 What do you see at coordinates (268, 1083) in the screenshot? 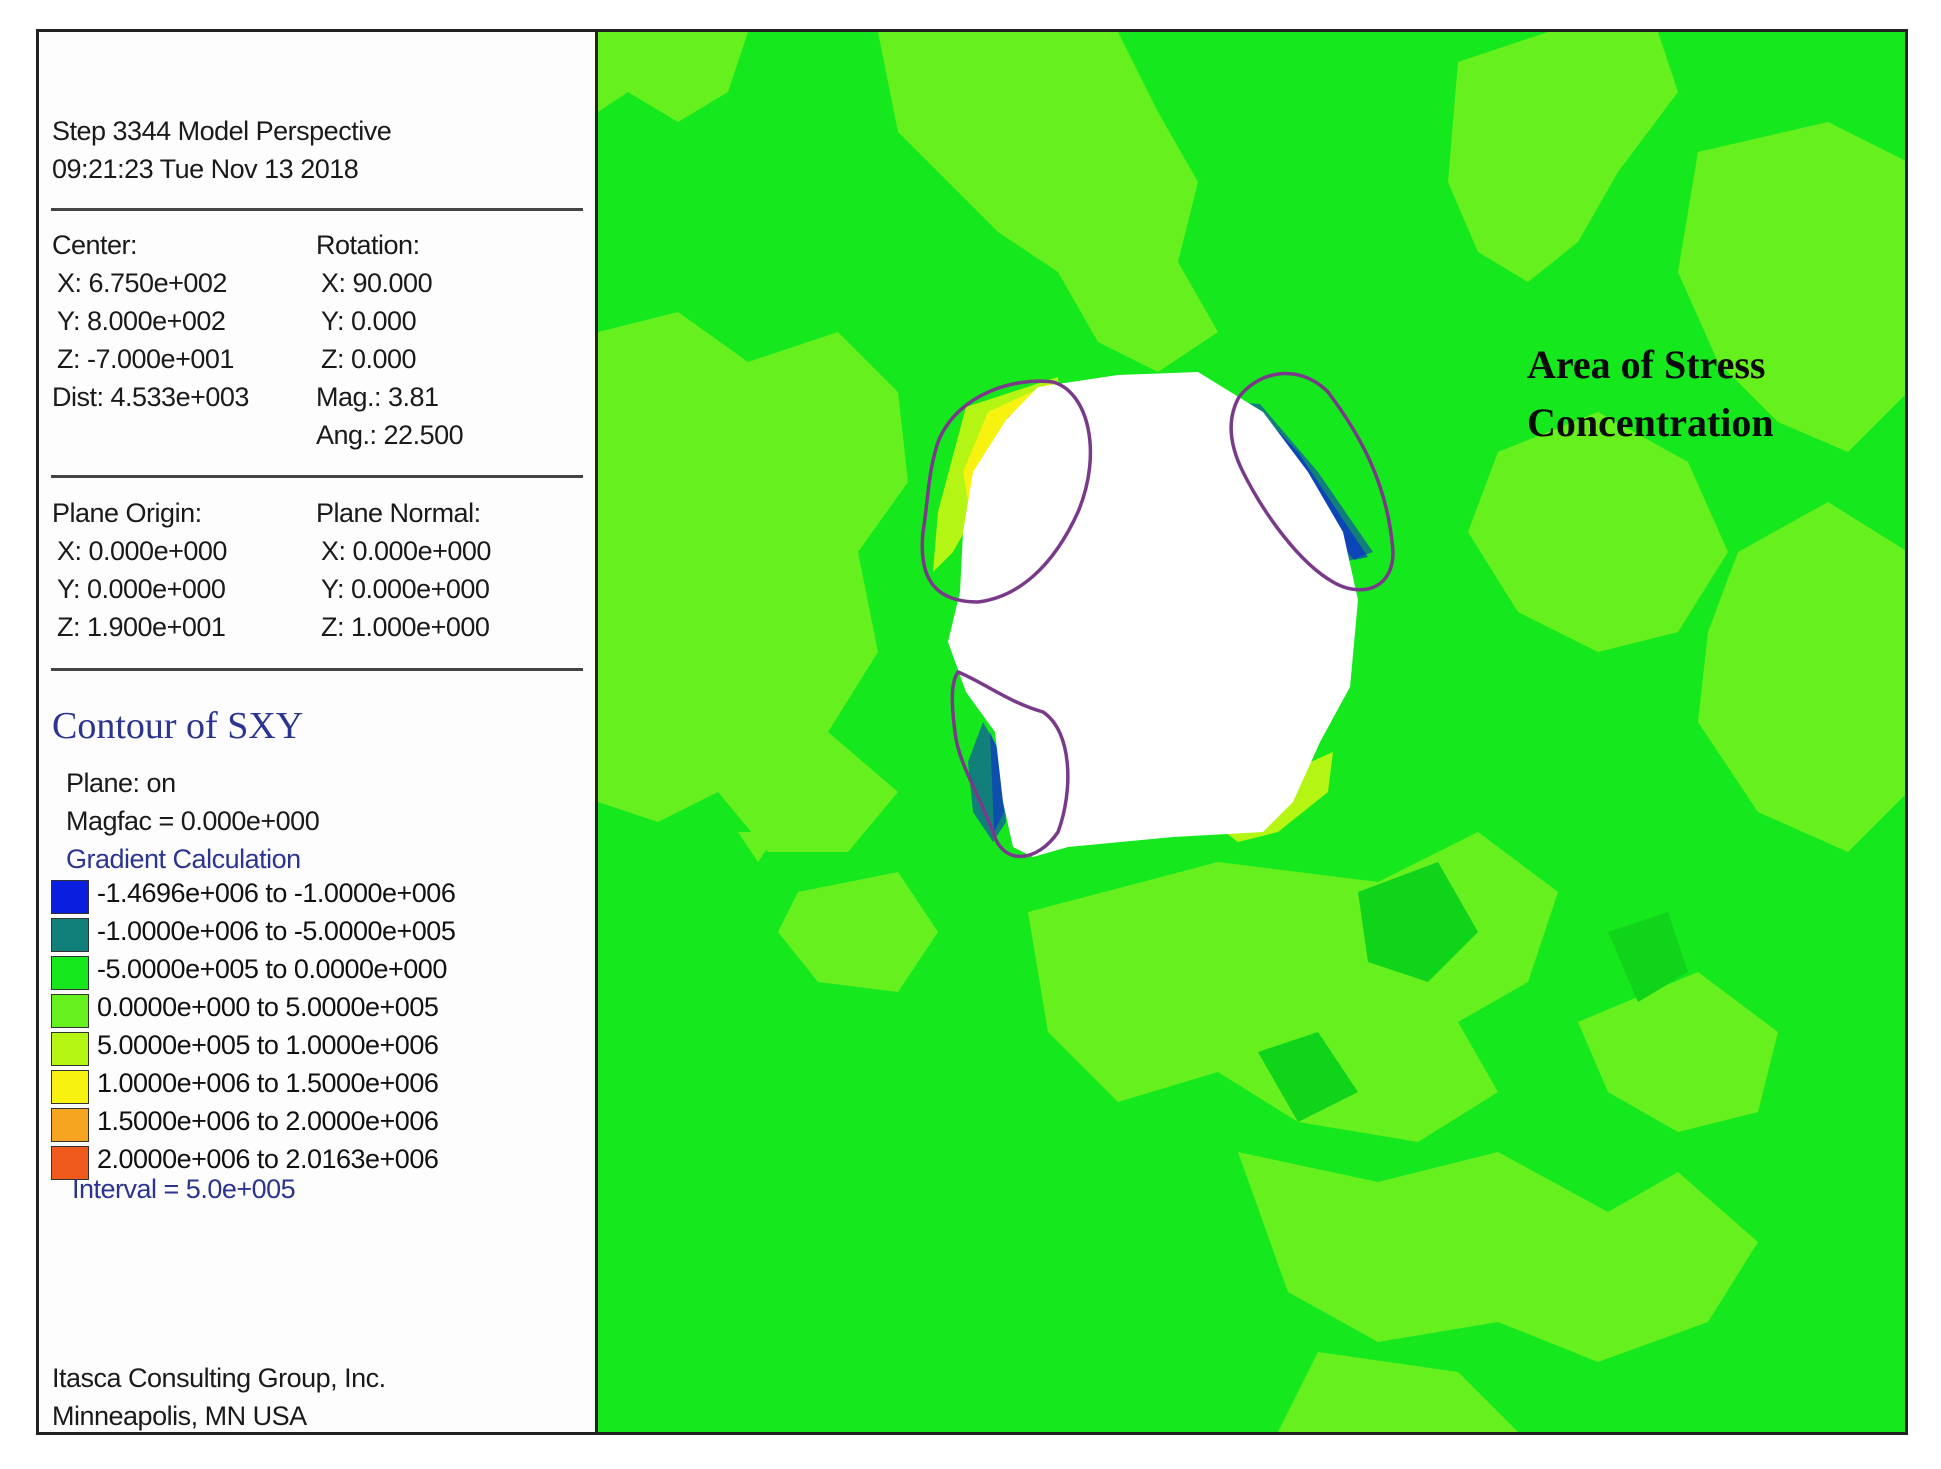
I see `legend-label: 1.0000e+006 to 1.5000e+006` at bounding box center [268, 1083].